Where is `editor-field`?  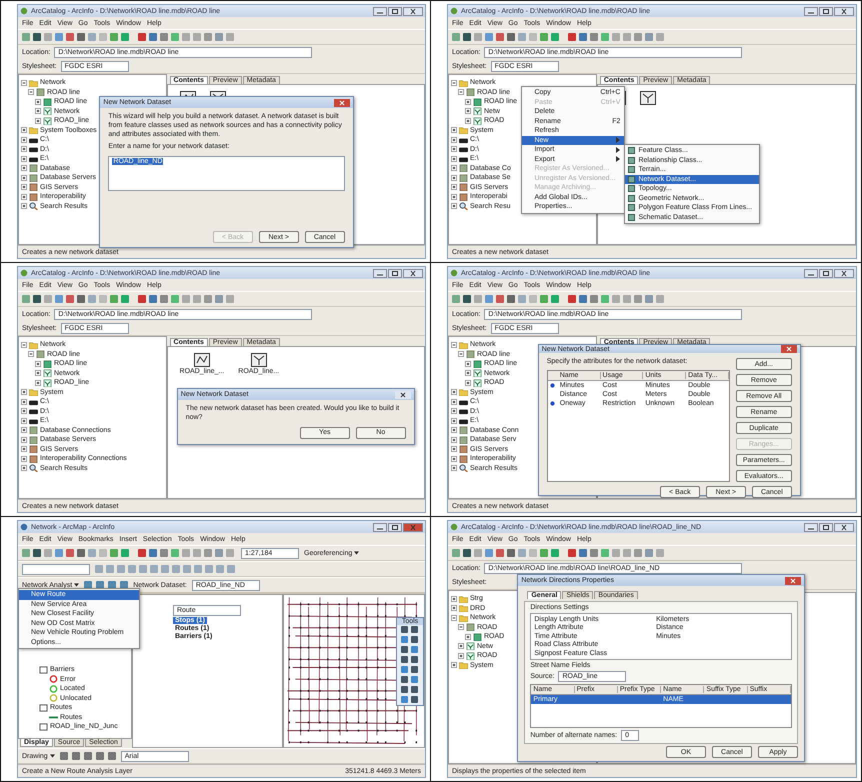
editor-field is located at coordinates (56, 569).